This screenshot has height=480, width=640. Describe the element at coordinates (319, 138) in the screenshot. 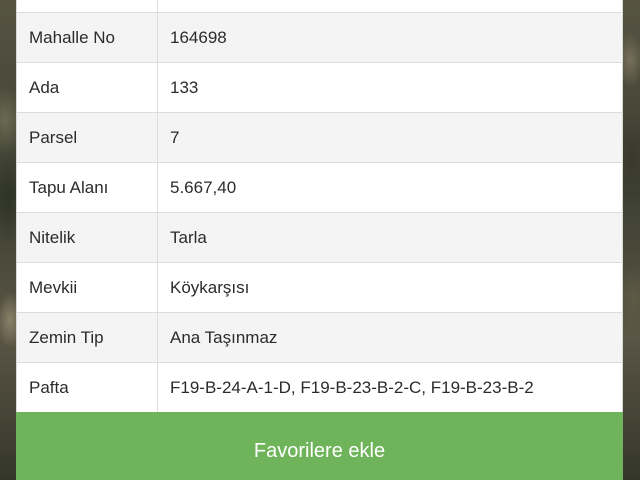

I see `table-row-parsel: Parsel 7` at that location.